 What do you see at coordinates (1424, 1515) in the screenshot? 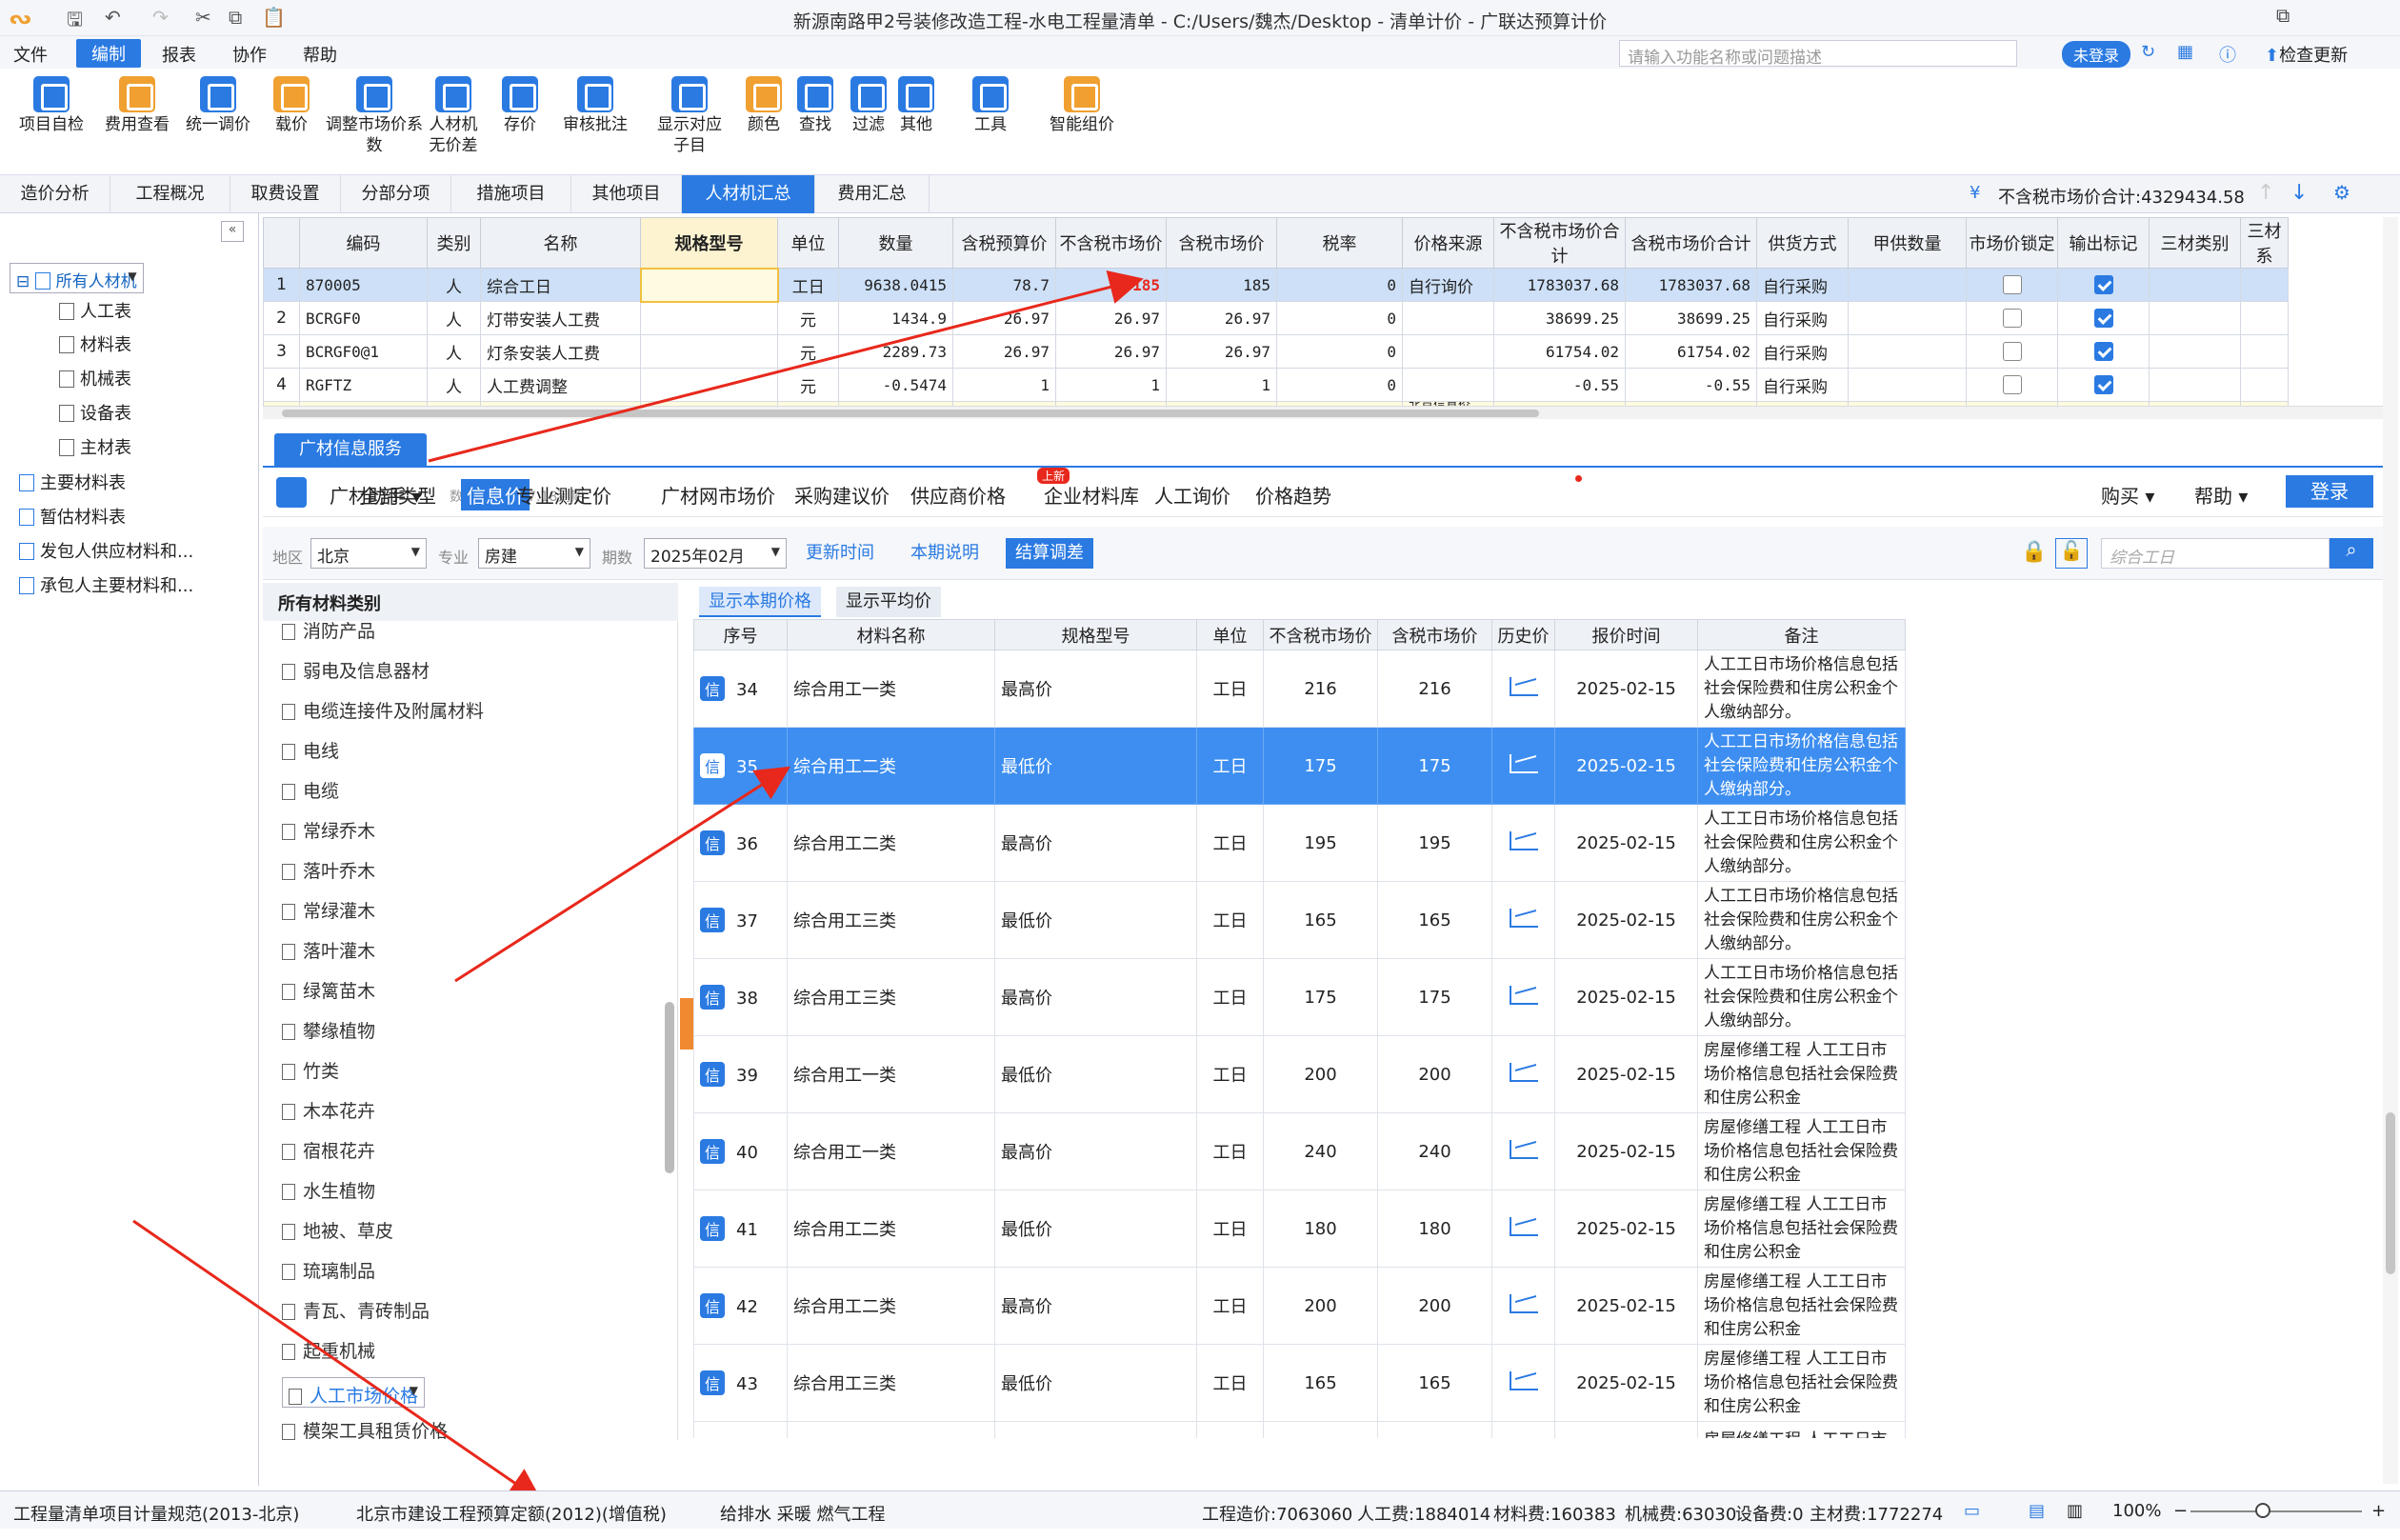
I see `status-labor: 人工费:1884014` at bounding box center [1424, 1515].